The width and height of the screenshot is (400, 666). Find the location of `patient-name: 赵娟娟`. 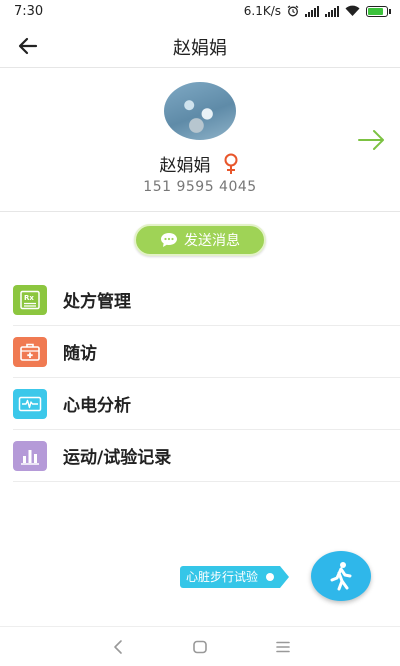

patient-name: 赵娟娟 is located at coordinates (185, 166).